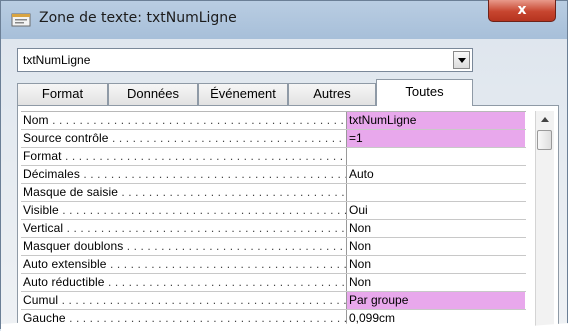 Image resolution: width=568 pixels, height=331 pixels. Describe the element at coordinates (43, 228) in the screenshot. I see `property-name-text: Vertical` at that location.